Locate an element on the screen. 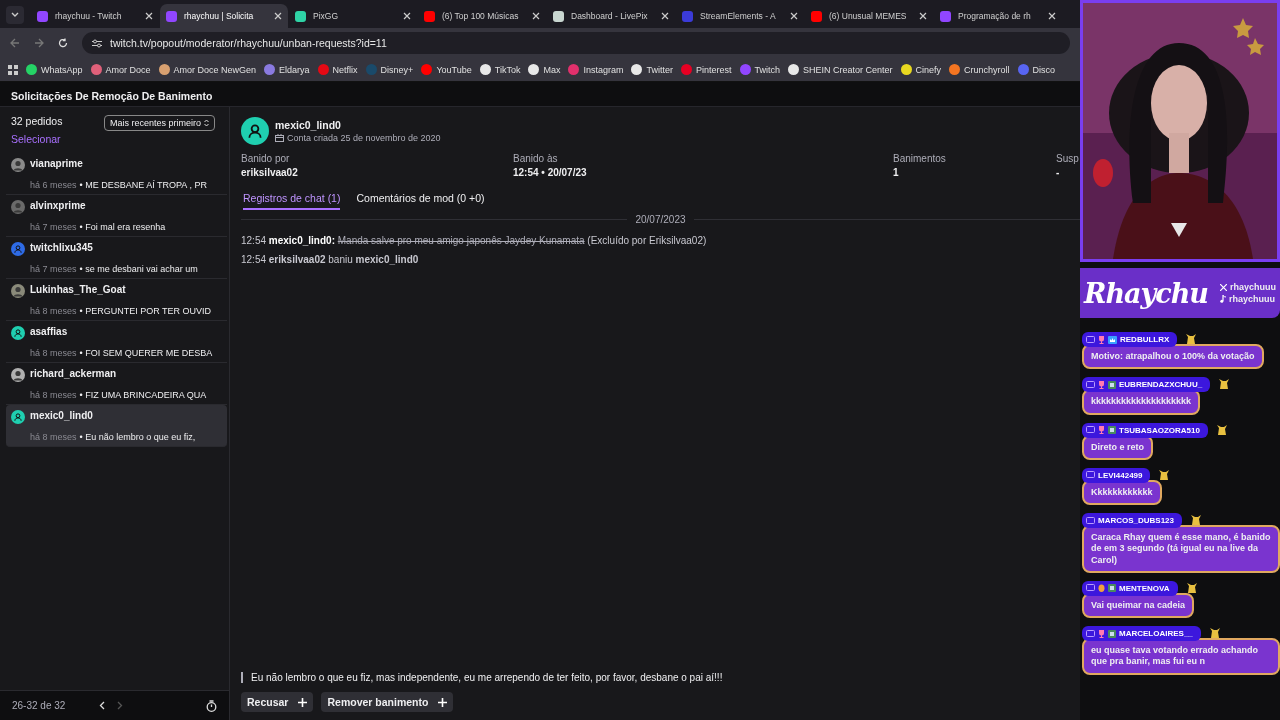 The height and width of the screenshot is (720, 1280). updown-icon is located at coordinates (206, 123).